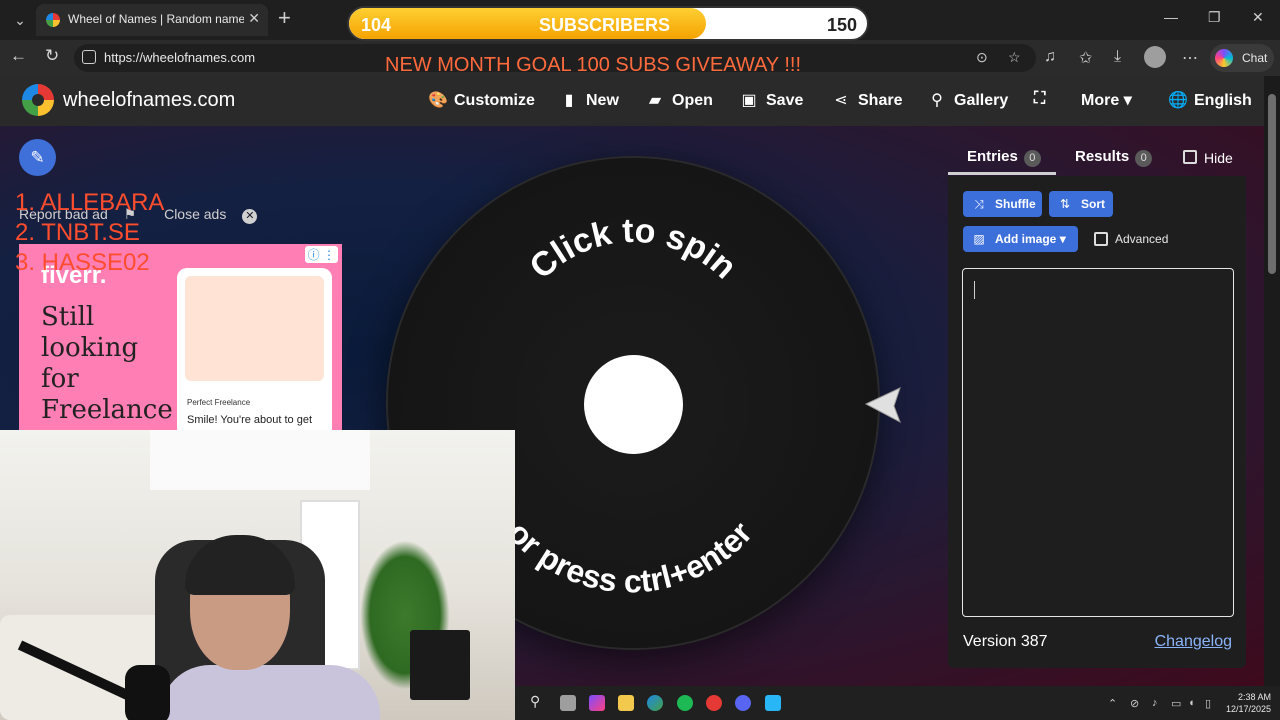 The height and width of the screenshot is (720, 1280). Describe the element at coordinates (250, 216) in the screenshot. I see `close-ads-icon: ✕` at that location.